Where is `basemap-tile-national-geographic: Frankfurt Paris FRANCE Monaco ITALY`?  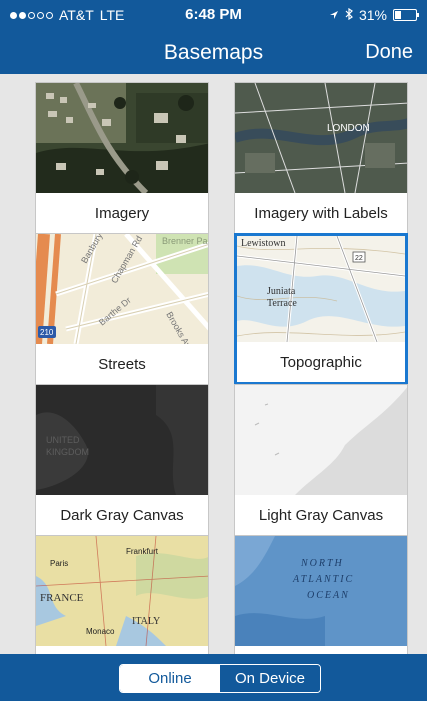 basemap-tile-national-geographic: Frankfurt Paris FRANCE Monaco ITALY is located at coordinates (122, 594).